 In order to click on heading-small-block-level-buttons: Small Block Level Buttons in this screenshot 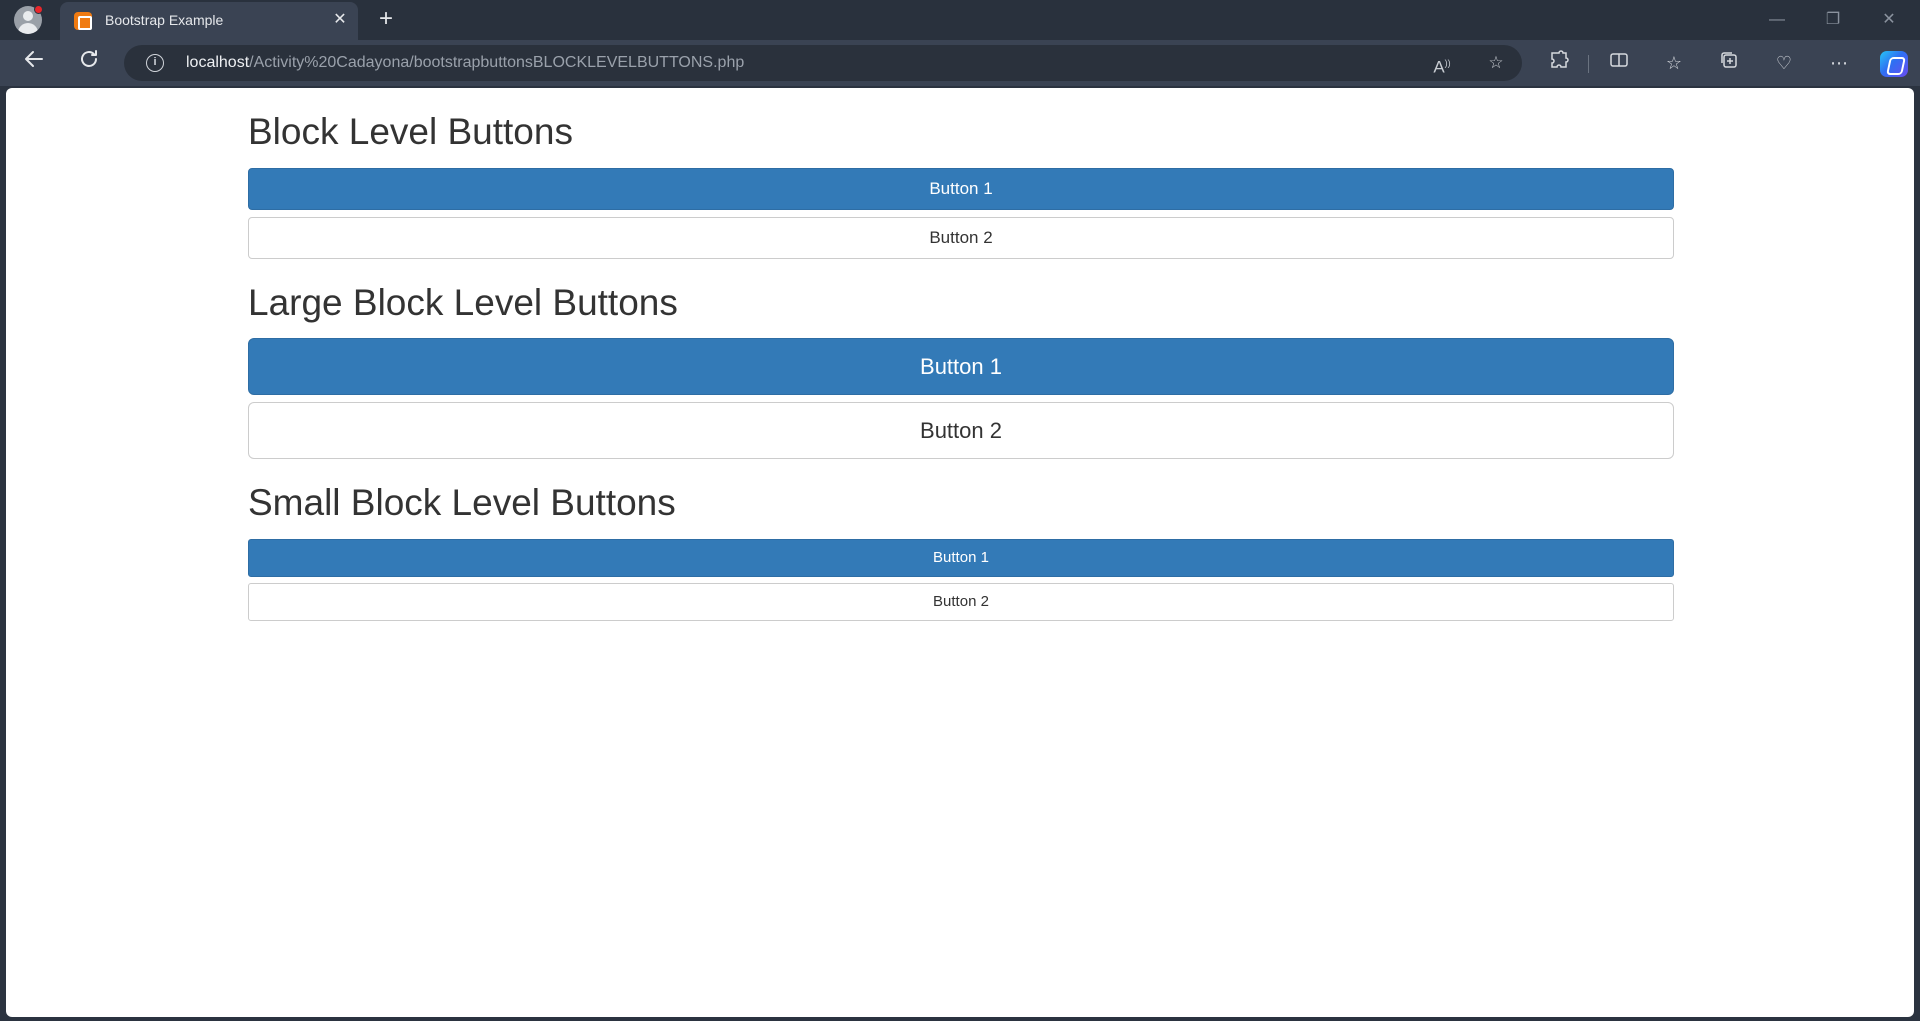, I will do `click(462, 503)`.